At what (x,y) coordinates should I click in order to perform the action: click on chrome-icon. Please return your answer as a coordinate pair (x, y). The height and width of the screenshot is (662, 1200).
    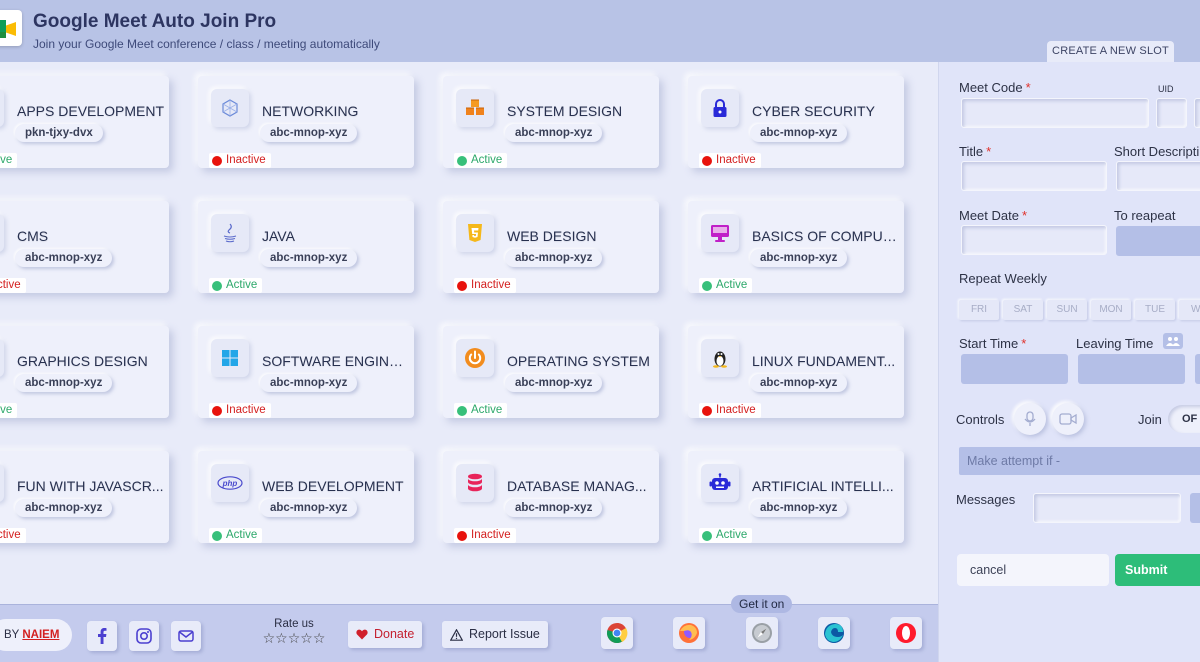
    Looking at the image, I should click on (617, 633).